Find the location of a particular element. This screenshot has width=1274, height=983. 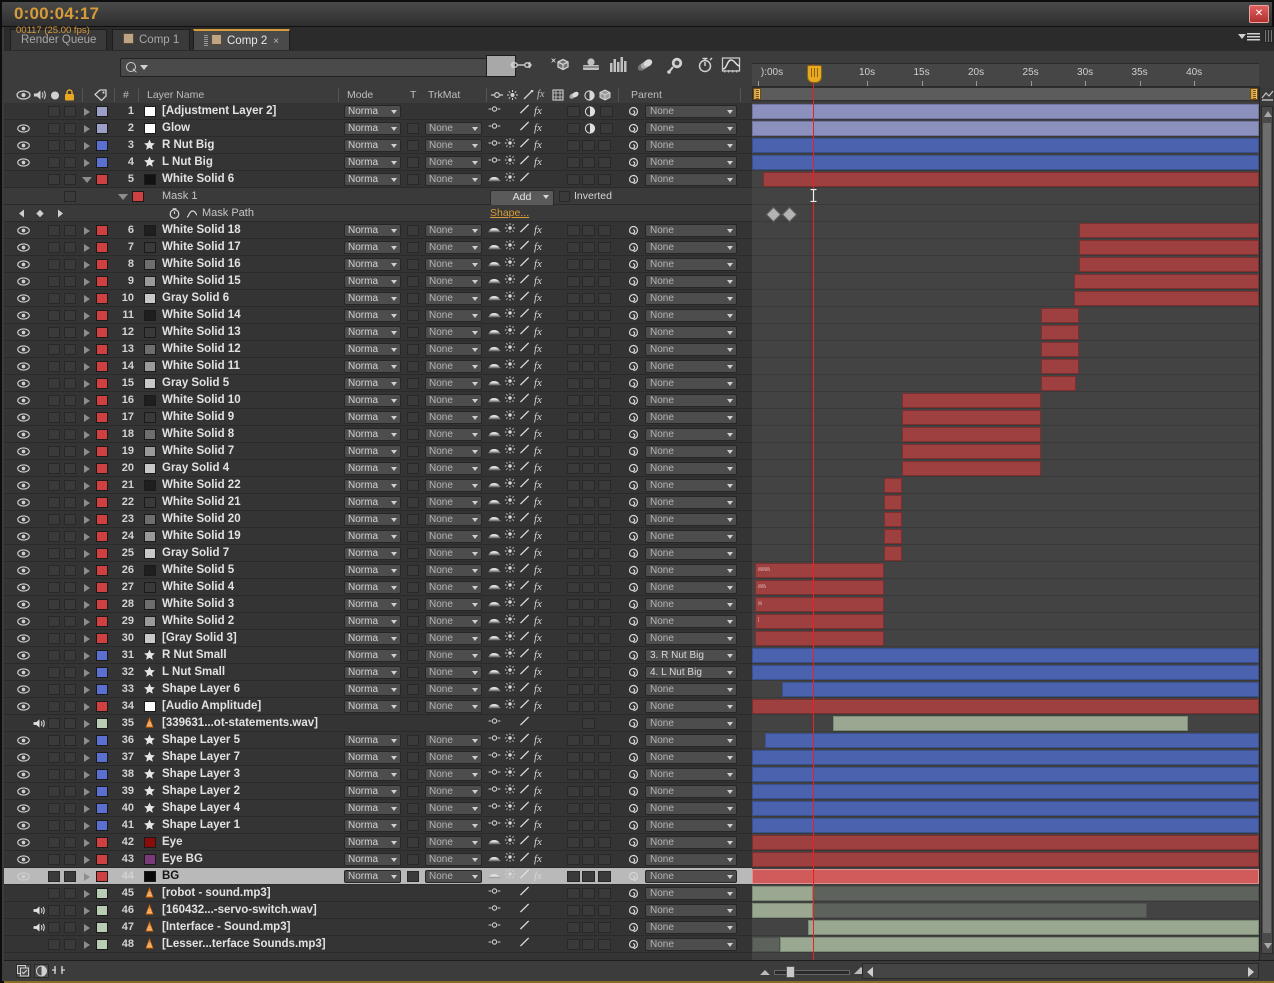

layer-duration-bar: wwwl is located at coordinates (819, 570).